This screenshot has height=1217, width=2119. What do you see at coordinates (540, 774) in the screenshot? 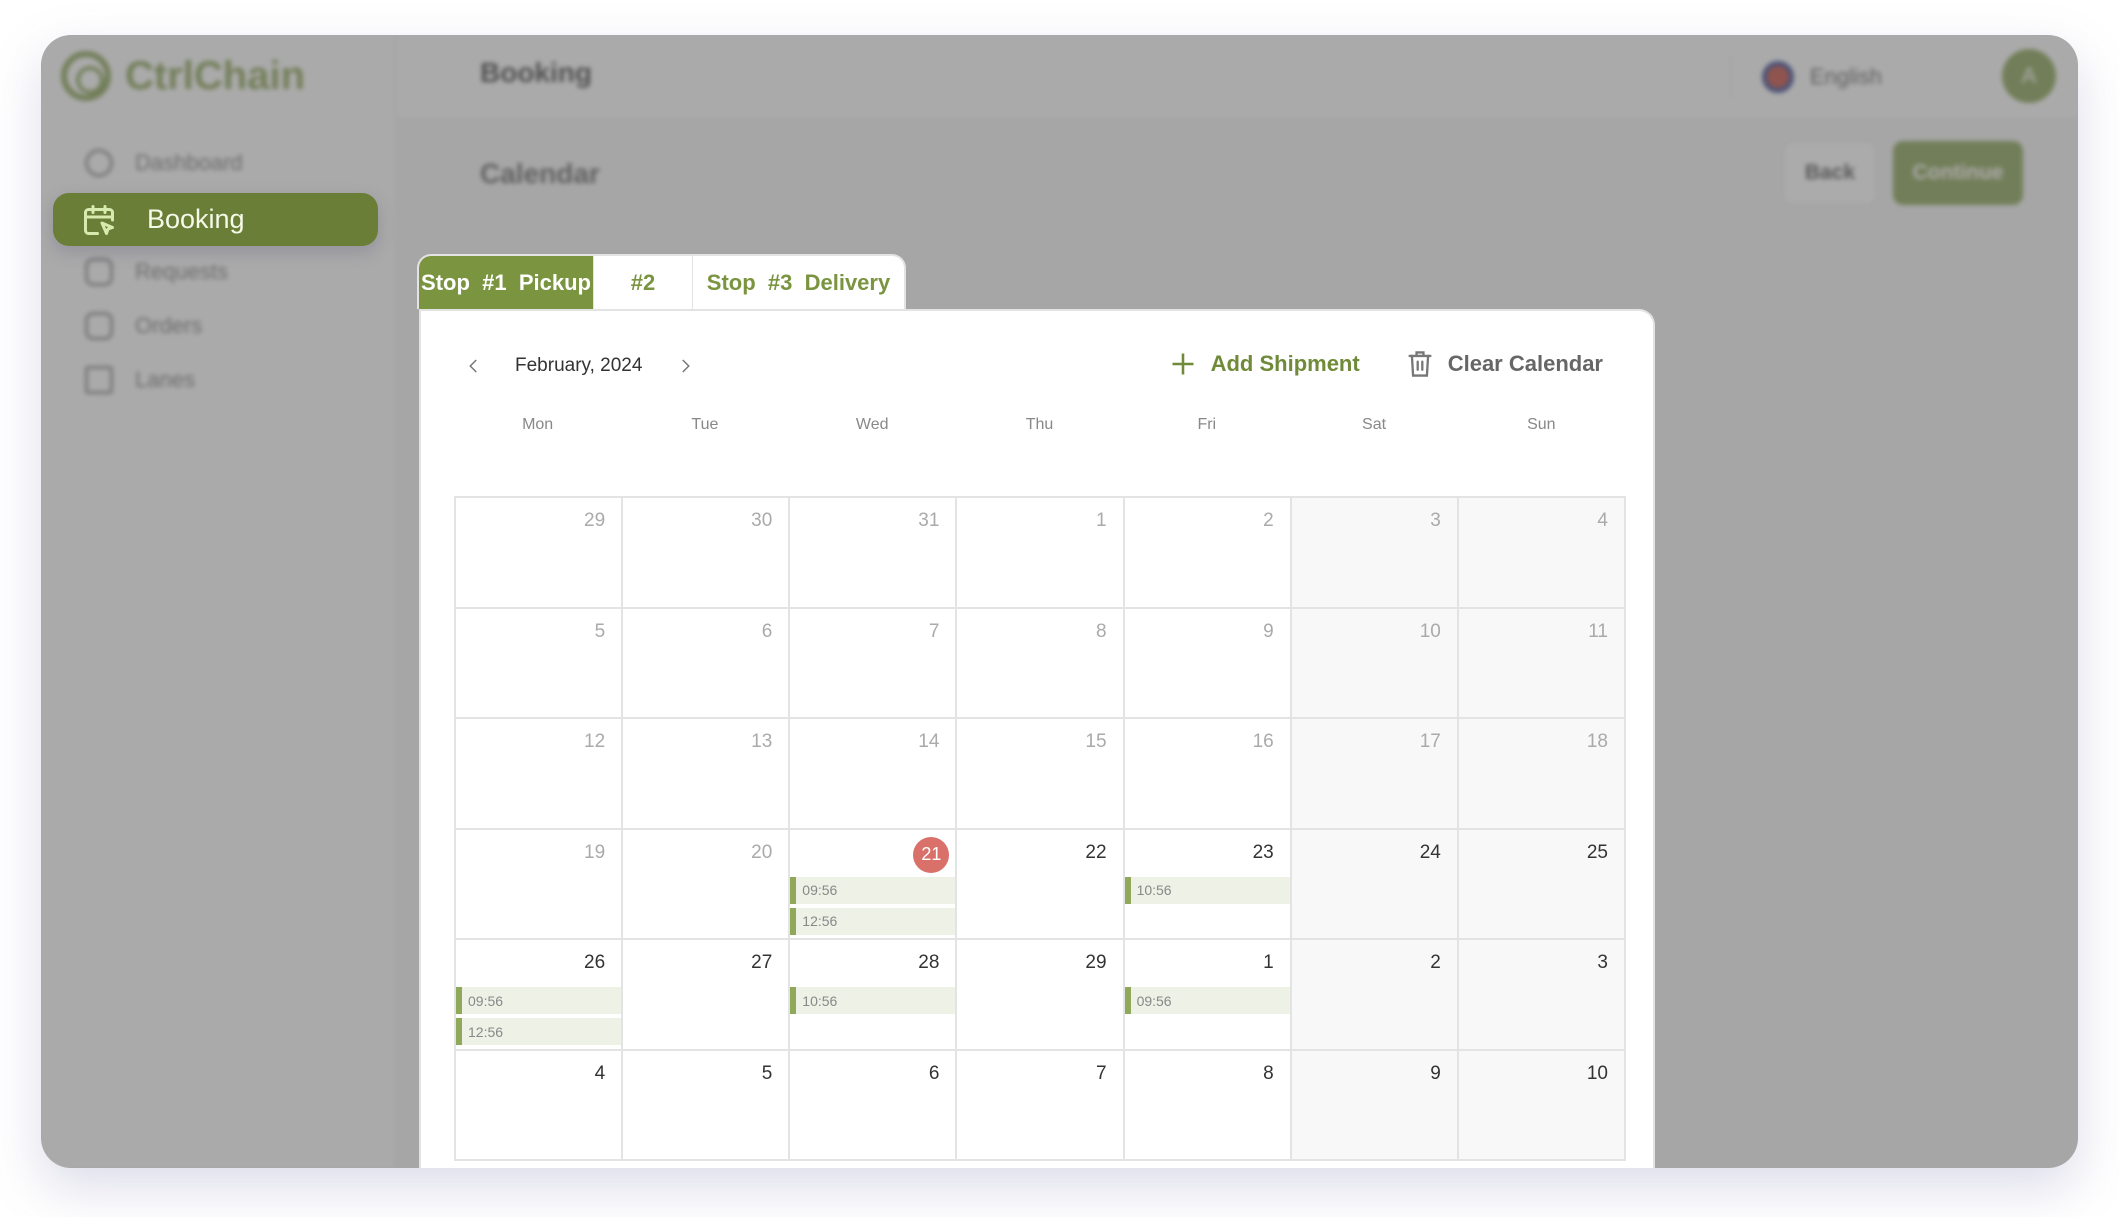
I see `day-cell: 12` at bounding box center [540, 774].